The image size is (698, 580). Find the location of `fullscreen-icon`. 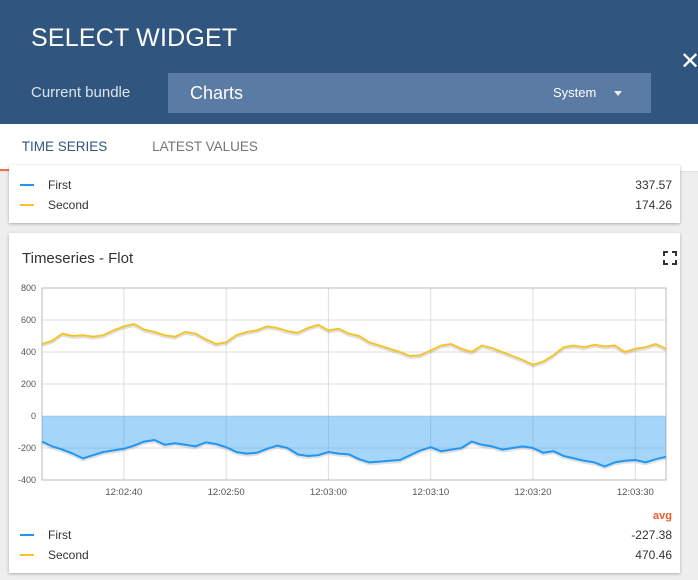

fullscreen-icon is located at coordinates (670, 258).